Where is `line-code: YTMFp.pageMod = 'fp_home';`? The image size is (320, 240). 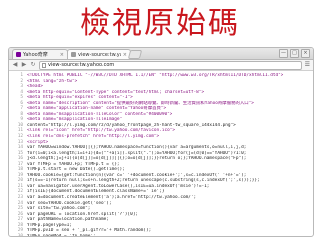 line-code: YTMFp.pageMod = 'fp_home'; is located at coordinates (61, 235).